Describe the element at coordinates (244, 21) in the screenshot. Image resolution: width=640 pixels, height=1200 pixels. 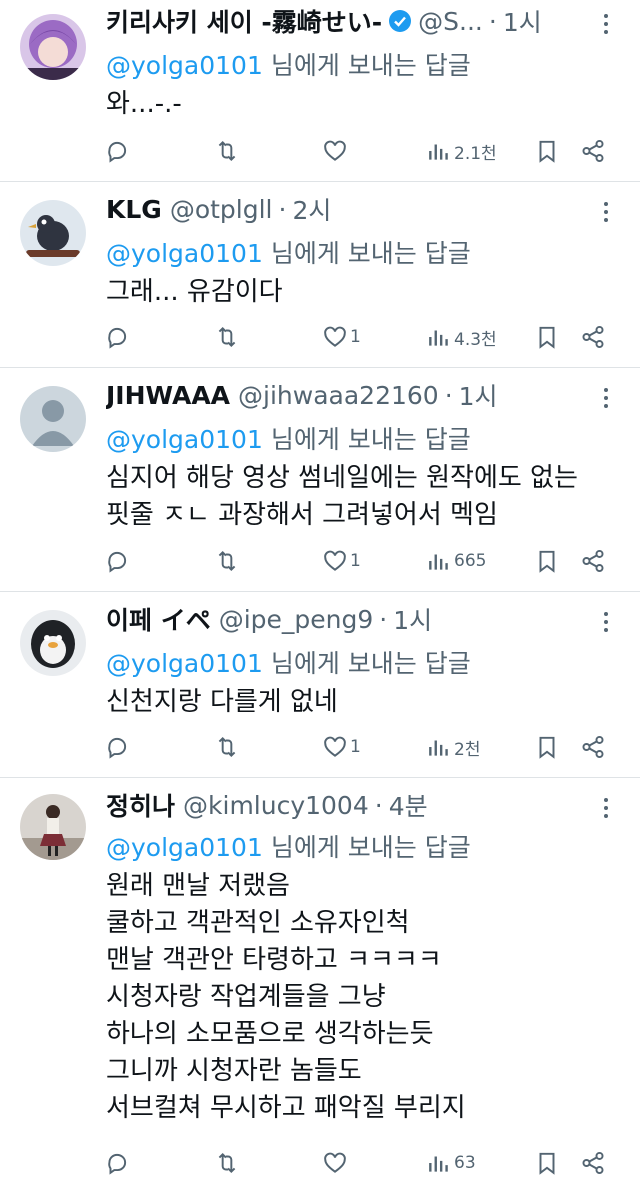
I see `display-name: 키리사키 세이 -霧崎せい-` at that location.